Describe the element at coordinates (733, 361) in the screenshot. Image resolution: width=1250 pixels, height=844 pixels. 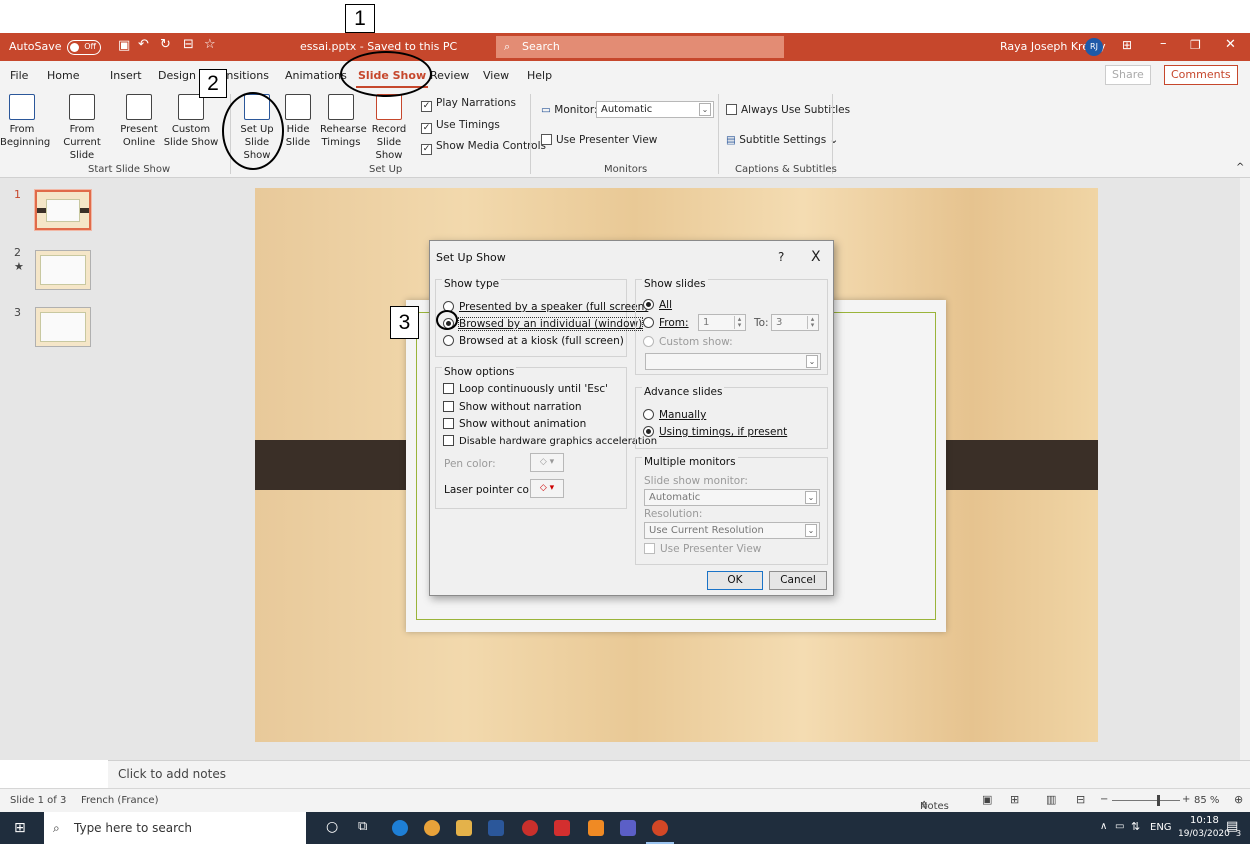
I see `custom-show-select: ⌄` at that location.